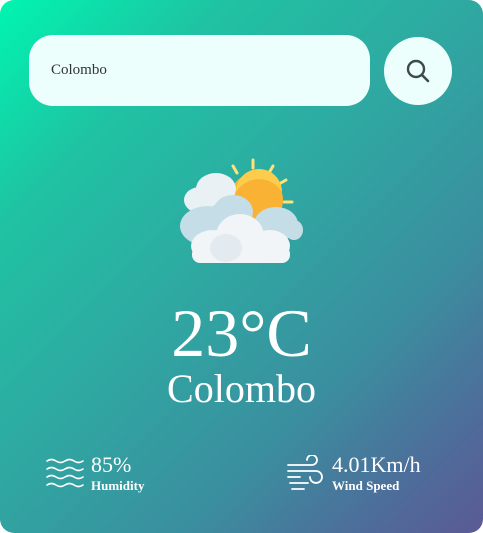  I want to click on waves-icon, so click(65, 473).